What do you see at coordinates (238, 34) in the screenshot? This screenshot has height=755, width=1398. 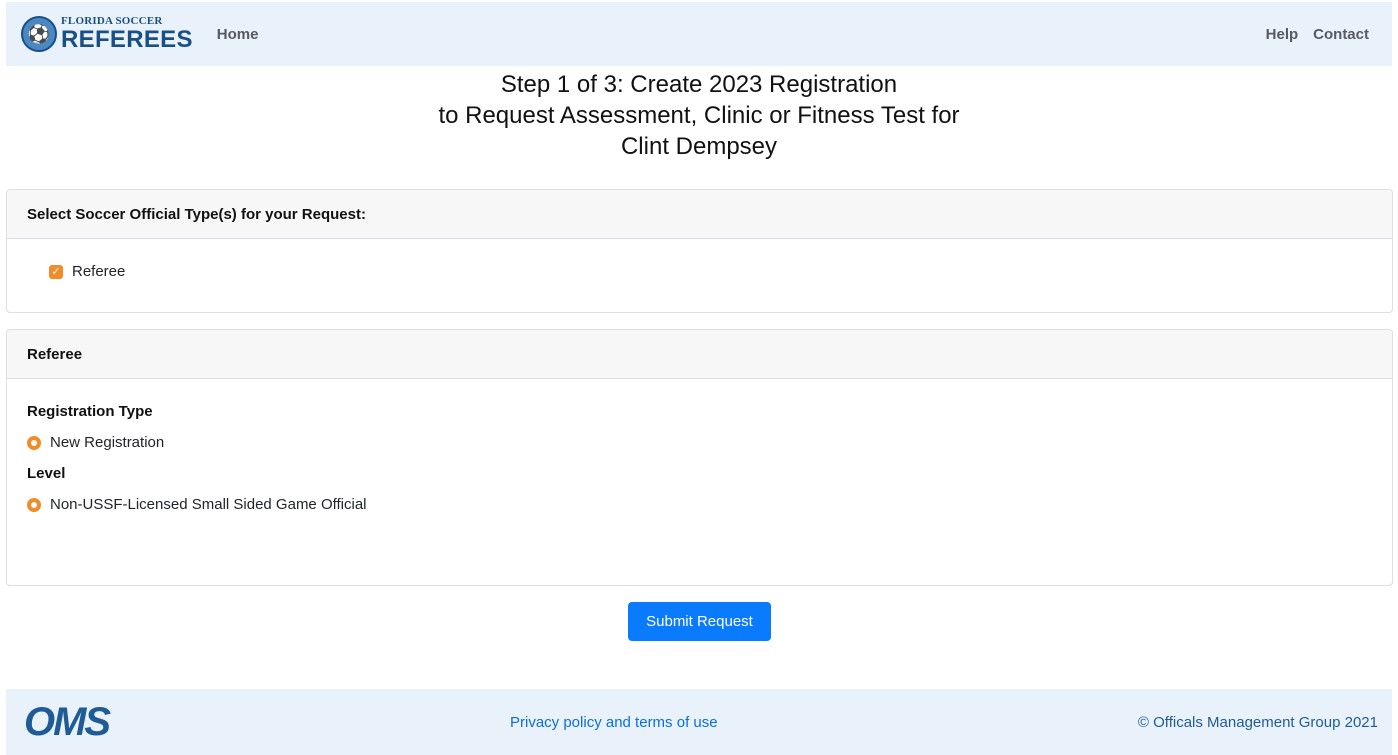 I see `nav-home-link: Home` at bounding box center [238, 34].